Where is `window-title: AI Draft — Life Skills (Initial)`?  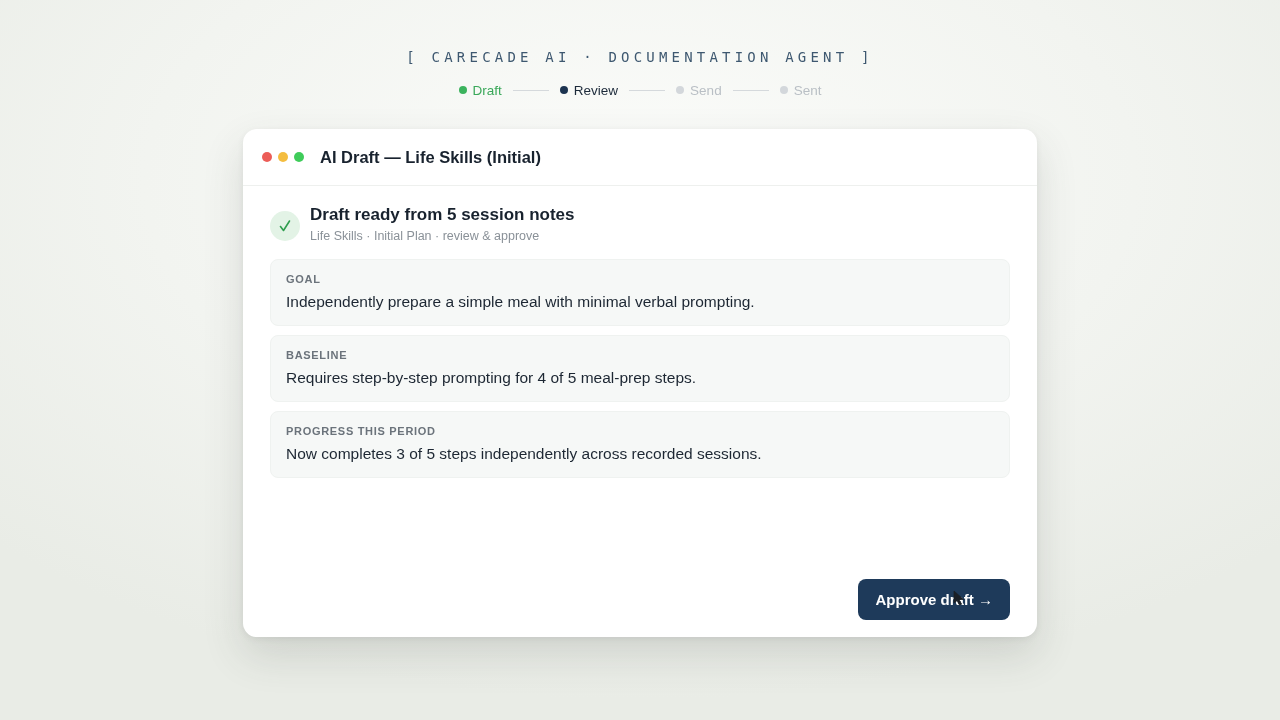 window-title: AI Draft — Life Skills (Initial) is located at coordinates (430, 157).